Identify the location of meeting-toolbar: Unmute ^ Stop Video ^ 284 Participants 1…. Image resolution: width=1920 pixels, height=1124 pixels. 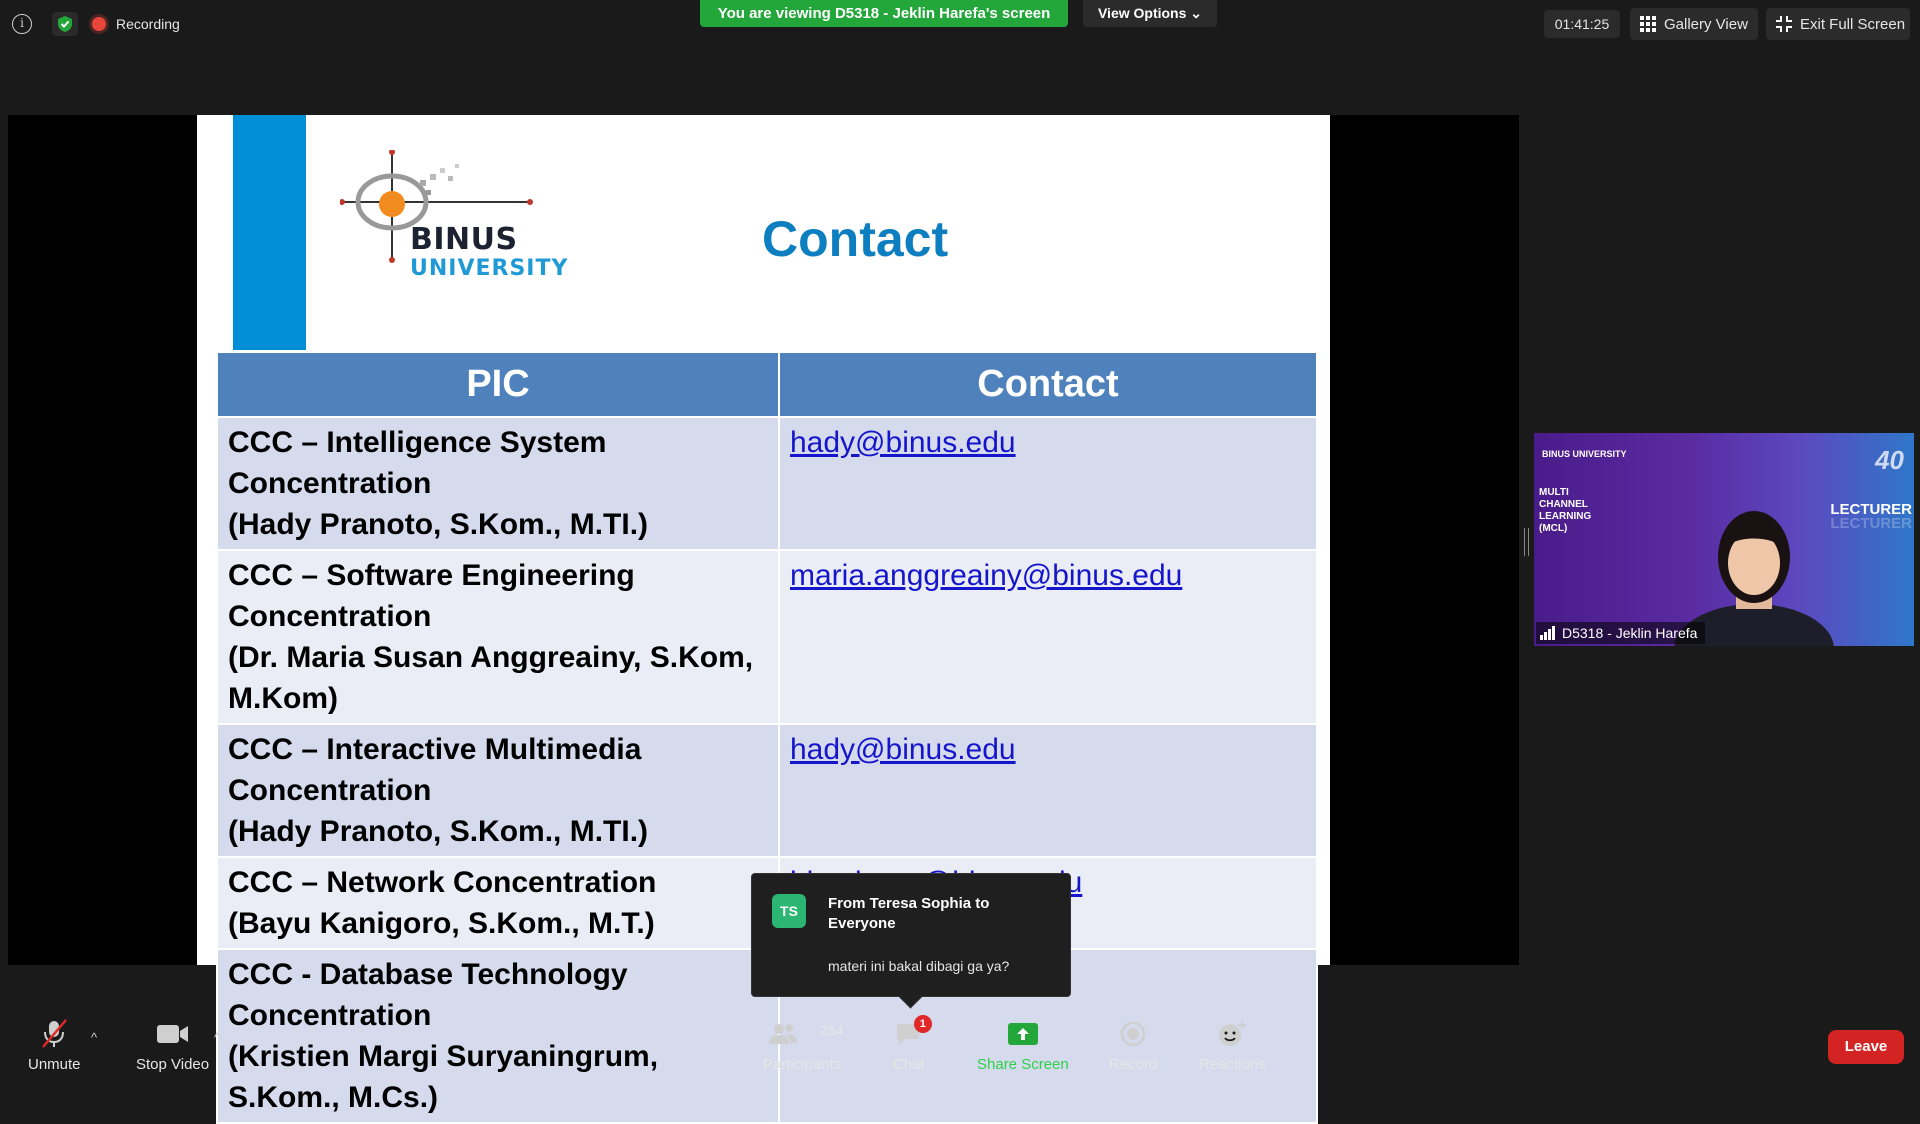
(960, 1040).